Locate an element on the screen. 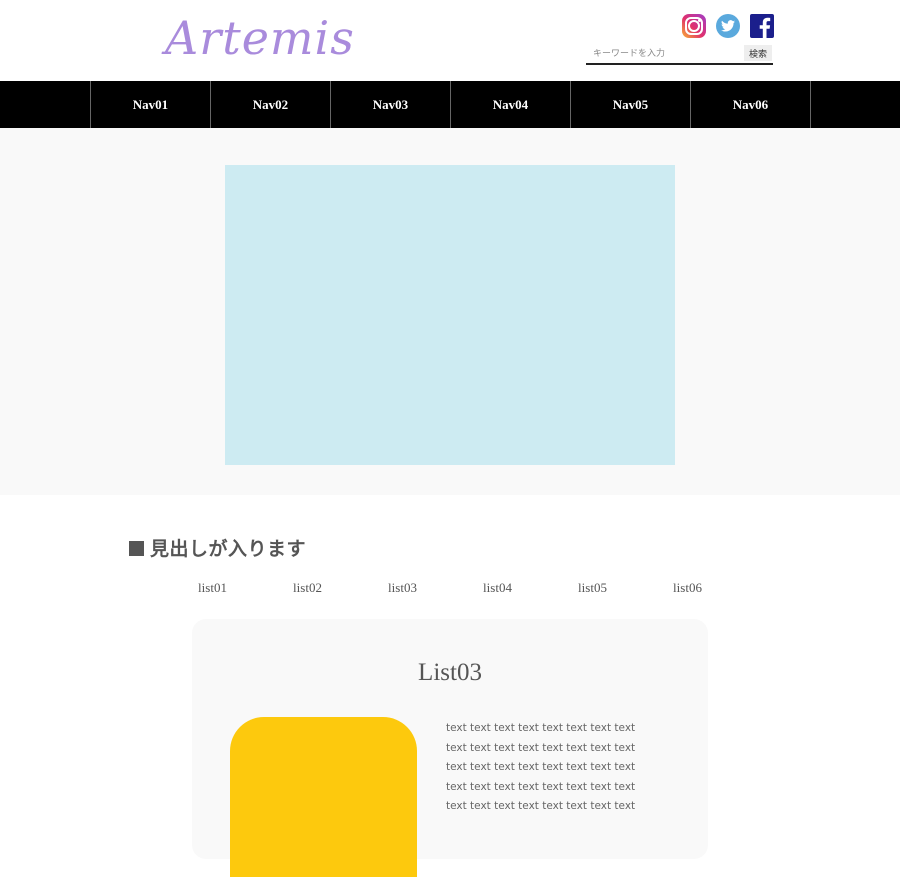 The height and width of the screenshot is (877, 900). nav-item-05: Nav05 is located at coordinates (631, 104).